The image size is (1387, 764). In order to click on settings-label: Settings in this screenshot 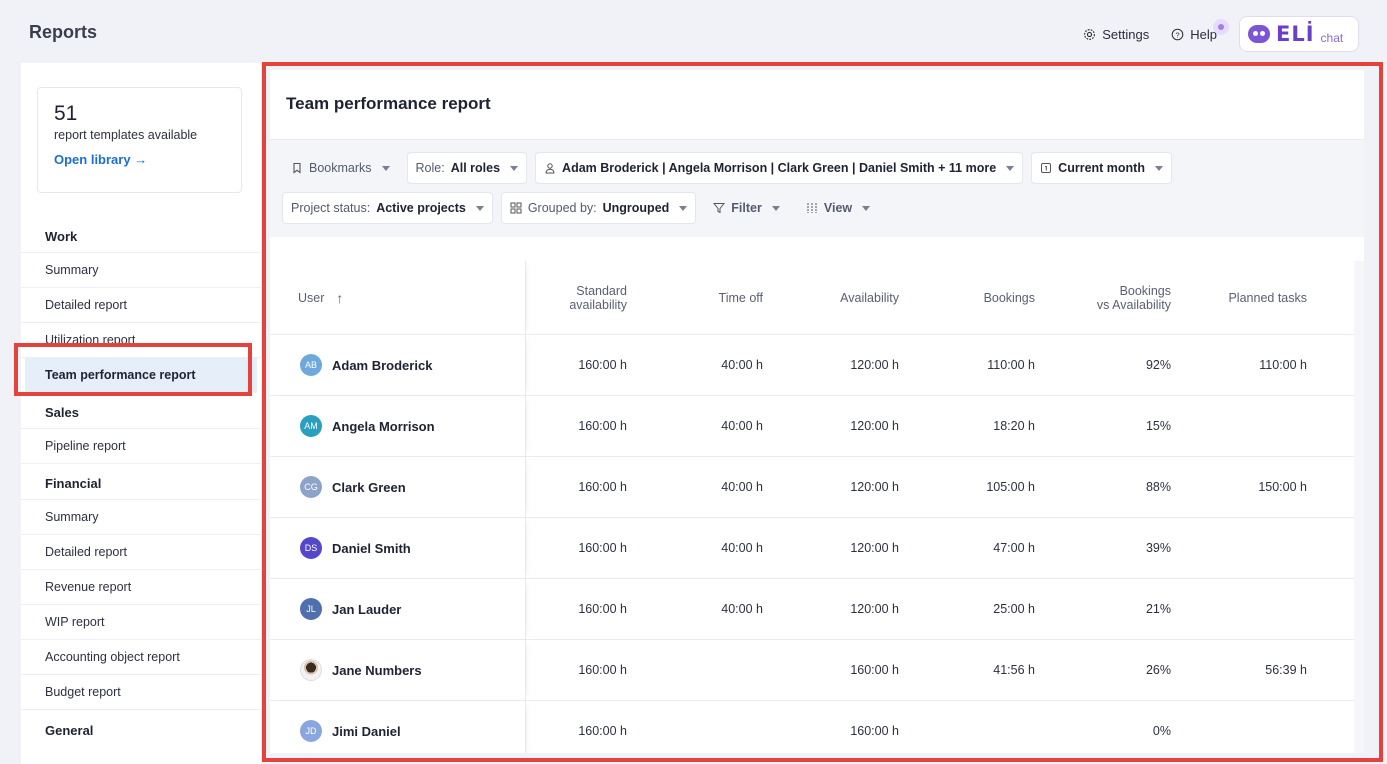, I will do `click(1126, 34)`.